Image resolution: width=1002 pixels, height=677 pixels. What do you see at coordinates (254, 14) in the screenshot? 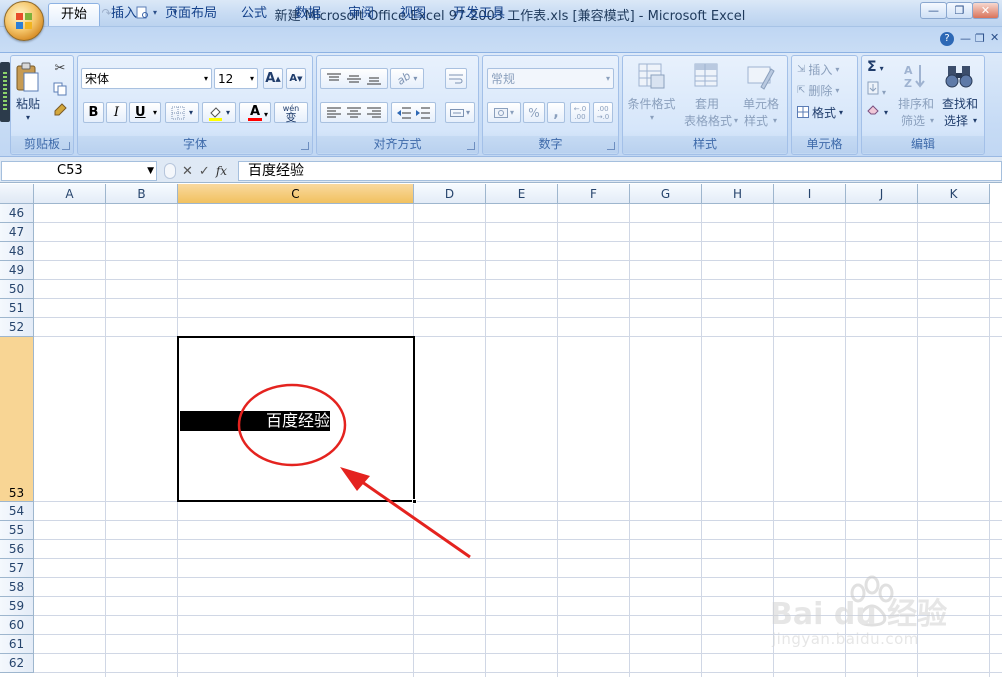
I see `tab-formulas: 公式` at bounding box center [254, 14].